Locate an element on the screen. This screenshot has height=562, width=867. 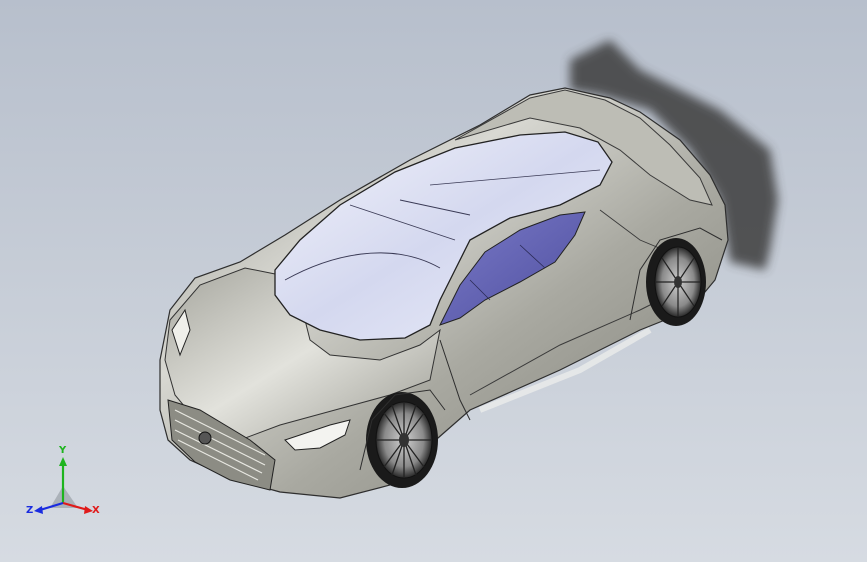
badge-icon is located at coordinates (205, 438).